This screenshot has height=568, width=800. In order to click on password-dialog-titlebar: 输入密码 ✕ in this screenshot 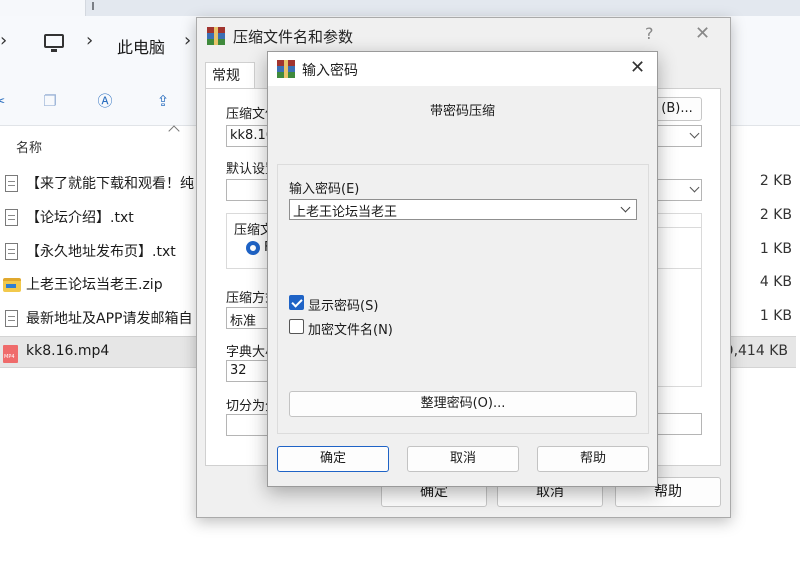, I will do `click(462, 69)`.